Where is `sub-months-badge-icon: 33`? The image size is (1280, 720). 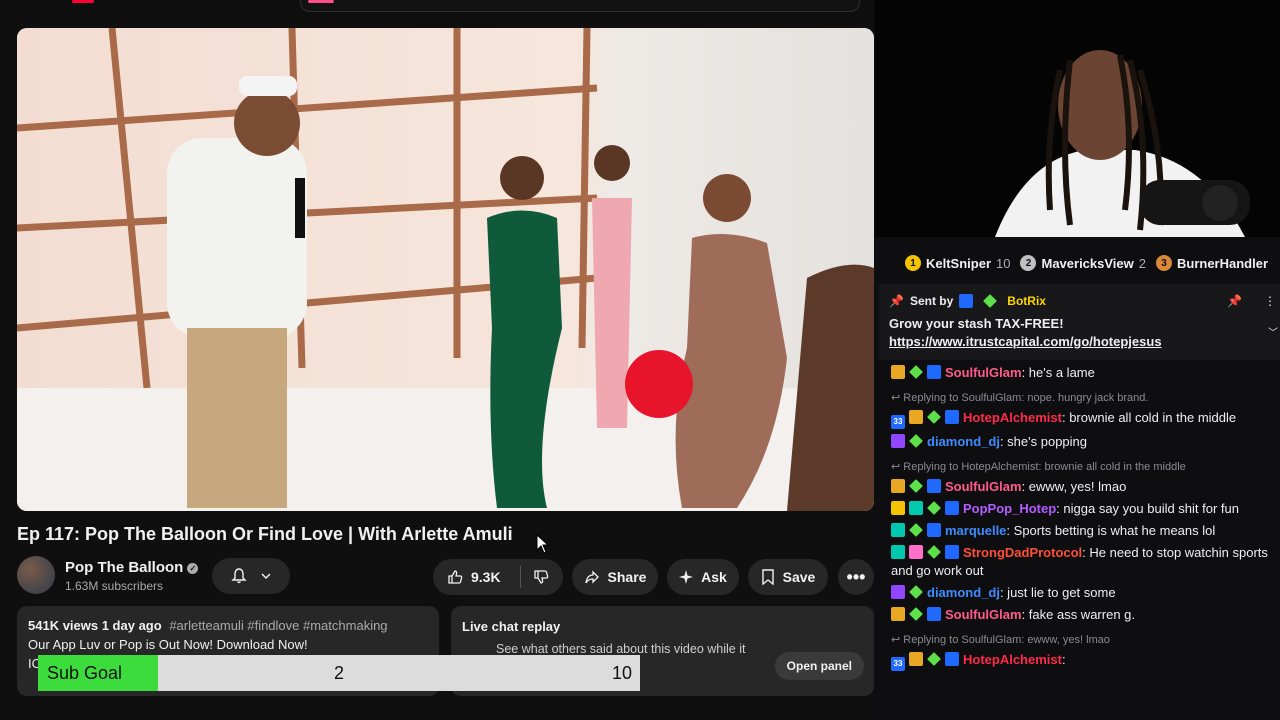 sub-months-badge-icon: 33 is located at coordinates (898, 422).